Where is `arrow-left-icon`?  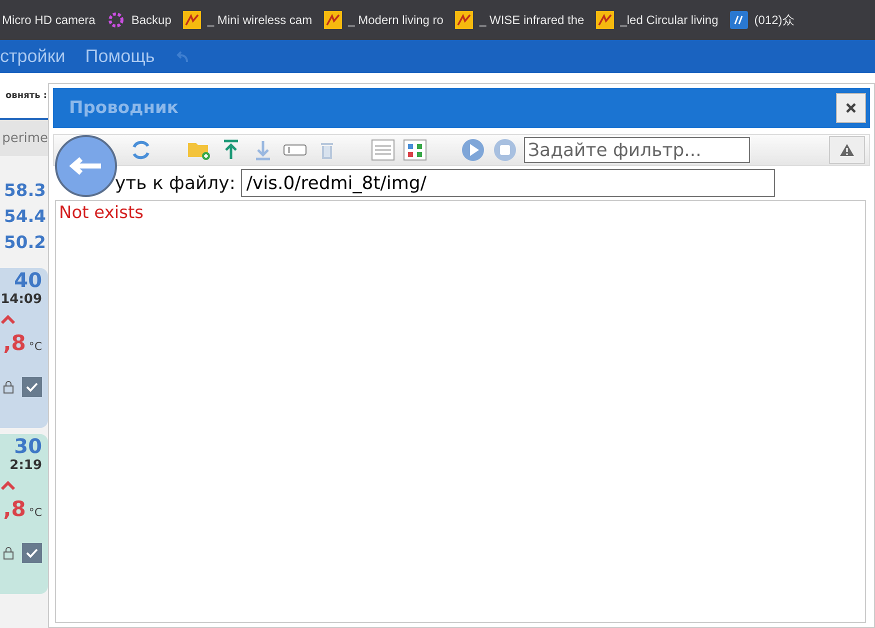
arrow-left-icon is located at coordinates (86, 166).